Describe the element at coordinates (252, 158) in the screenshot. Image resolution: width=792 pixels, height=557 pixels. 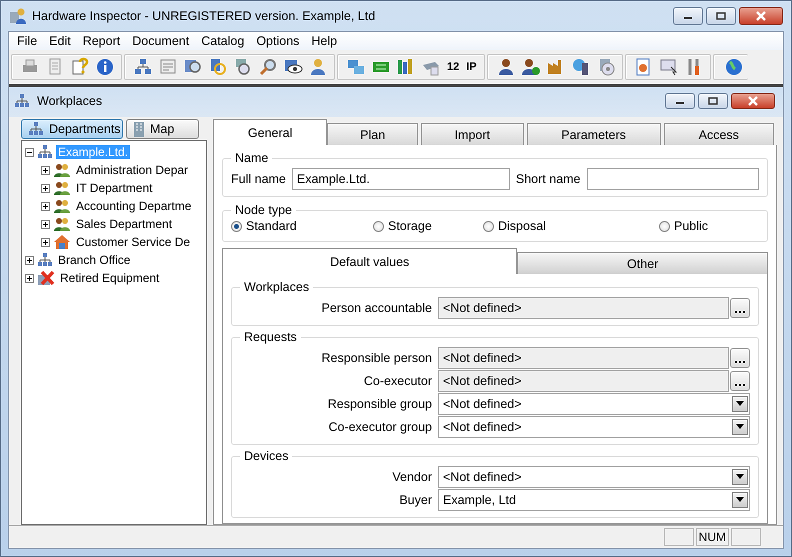
I see `group-title: Name` at that location.